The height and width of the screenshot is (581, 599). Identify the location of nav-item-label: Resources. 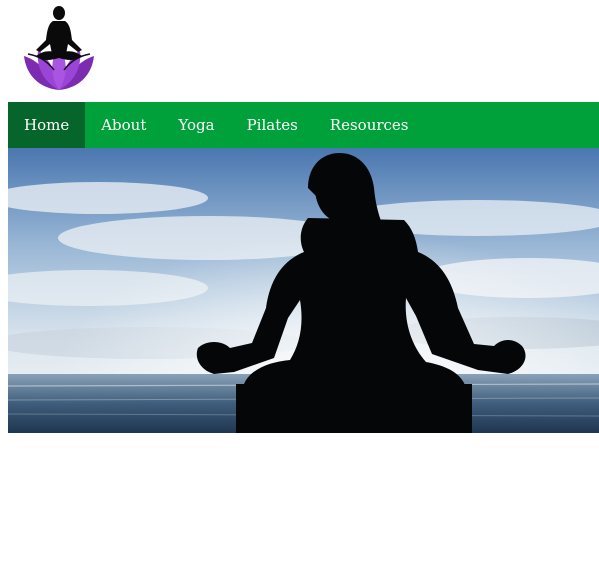
(369, 125).